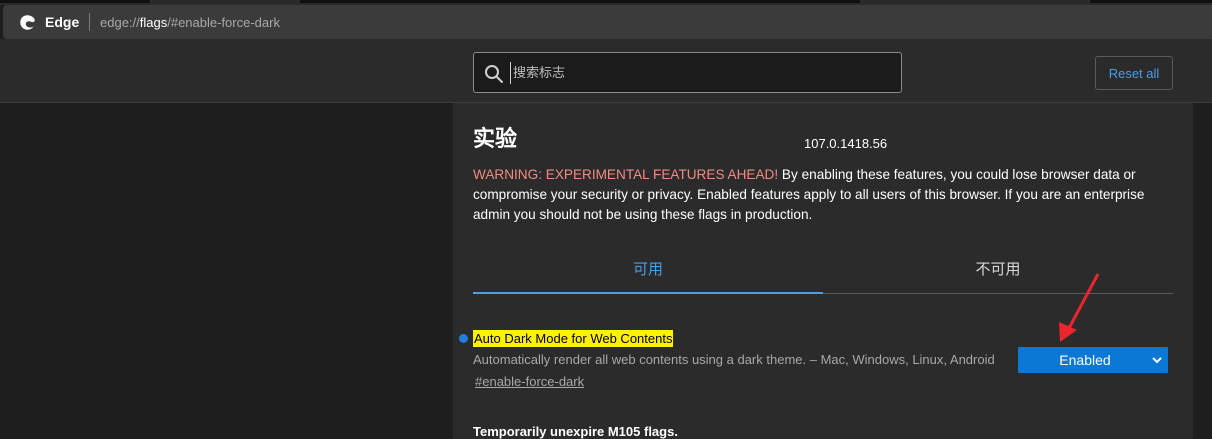 The width and height of the screenshot is (1212, 439). I want to click on search-input, so click(700, 73).